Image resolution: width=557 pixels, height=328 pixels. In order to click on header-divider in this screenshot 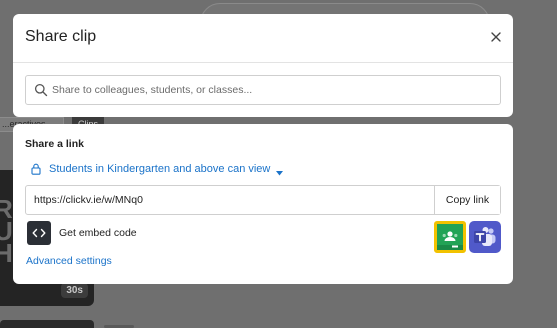, I will do `click(263, 62)`.